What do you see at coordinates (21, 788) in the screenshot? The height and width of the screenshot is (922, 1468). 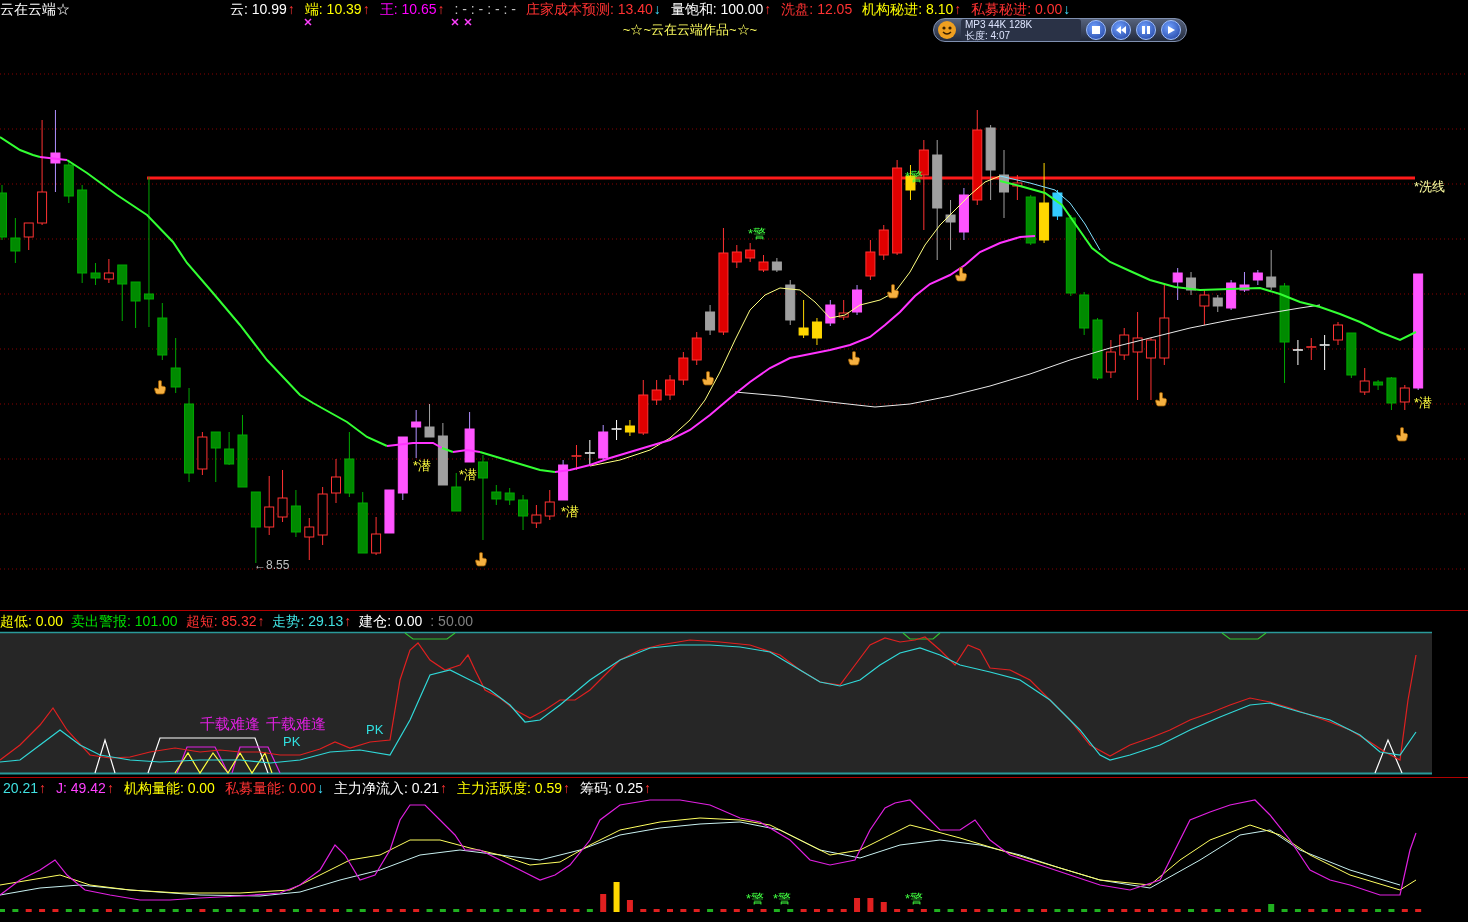 I see `indicator-reading: 20.21` at bounding box center [21, 788].